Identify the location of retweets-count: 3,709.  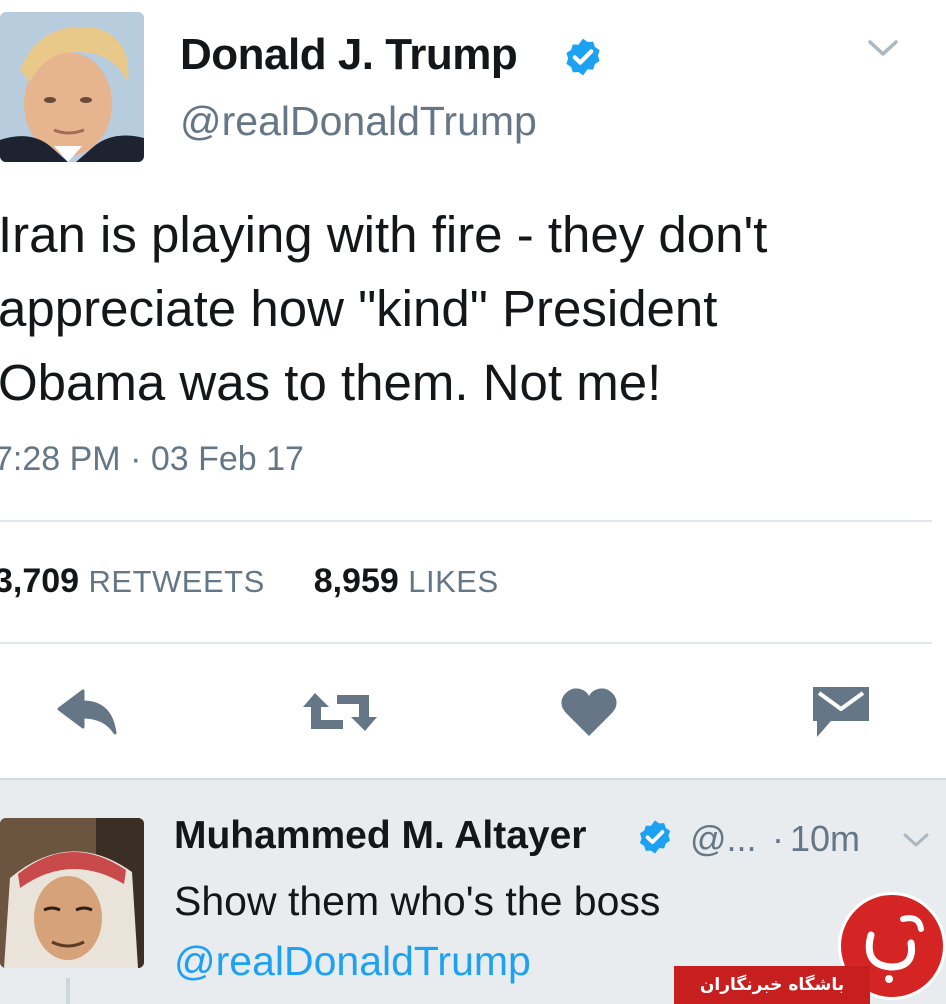
(39, 581).